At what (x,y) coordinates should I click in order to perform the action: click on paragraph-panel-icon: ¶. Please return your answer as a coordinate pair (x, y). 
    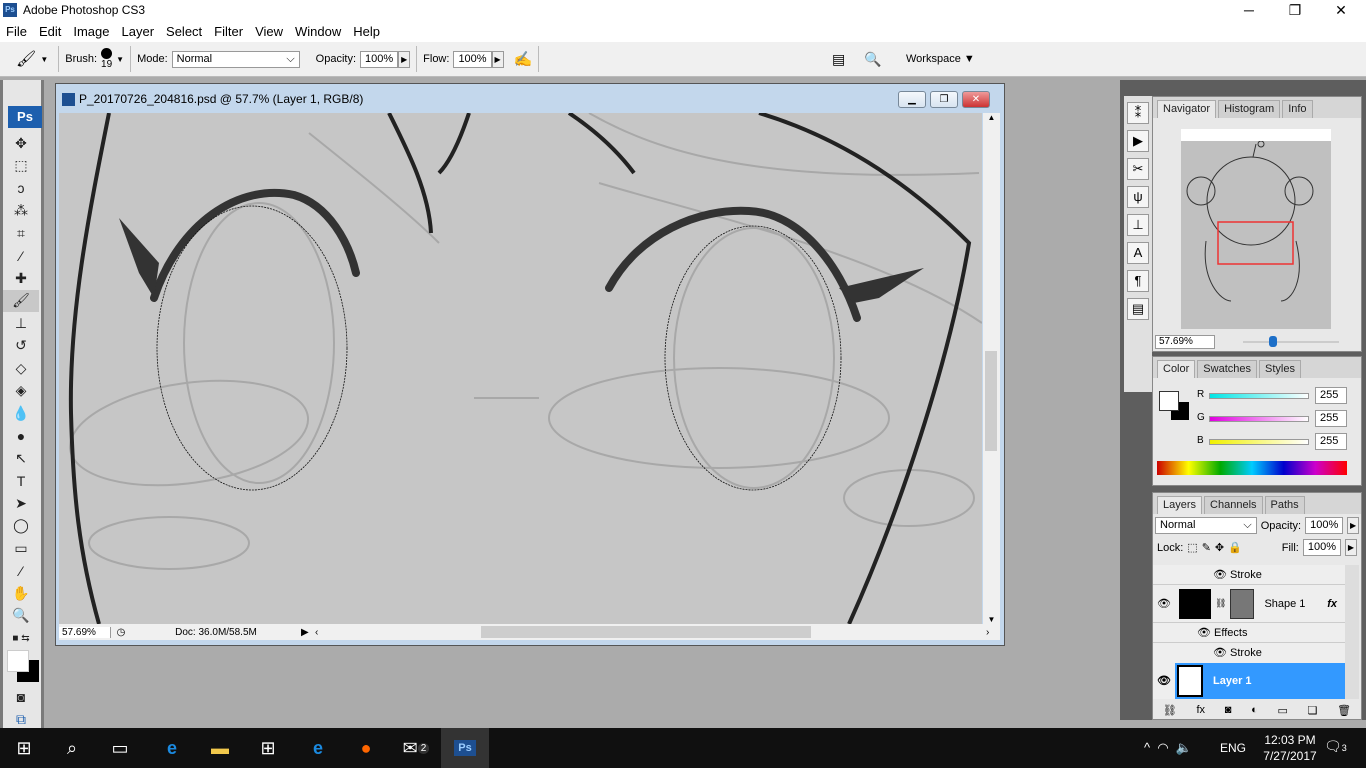
    Looking at the image, I should click on (1138, 281).